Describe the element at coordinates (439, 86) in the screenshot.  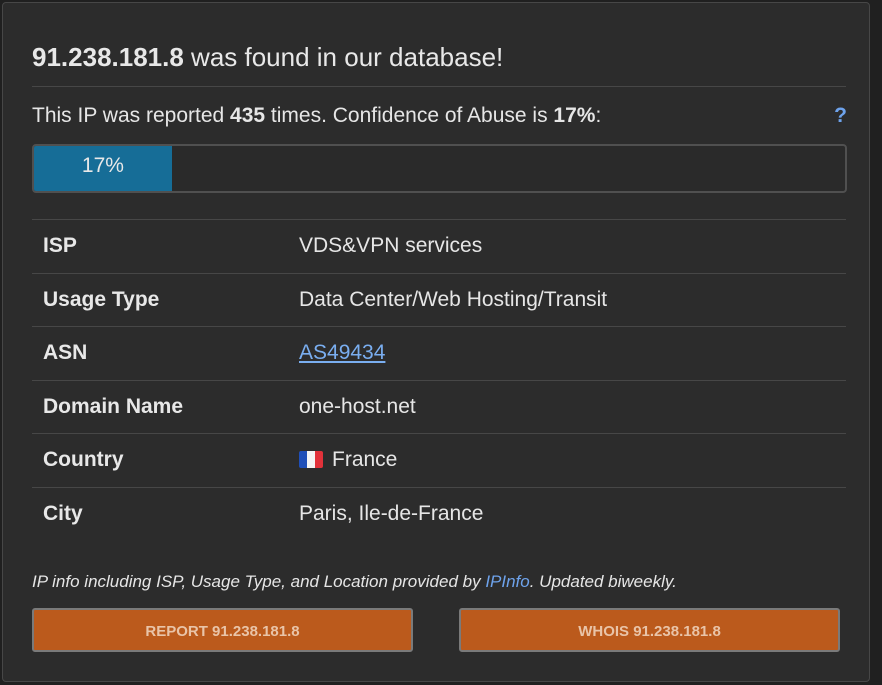
I see `divider` at that location.